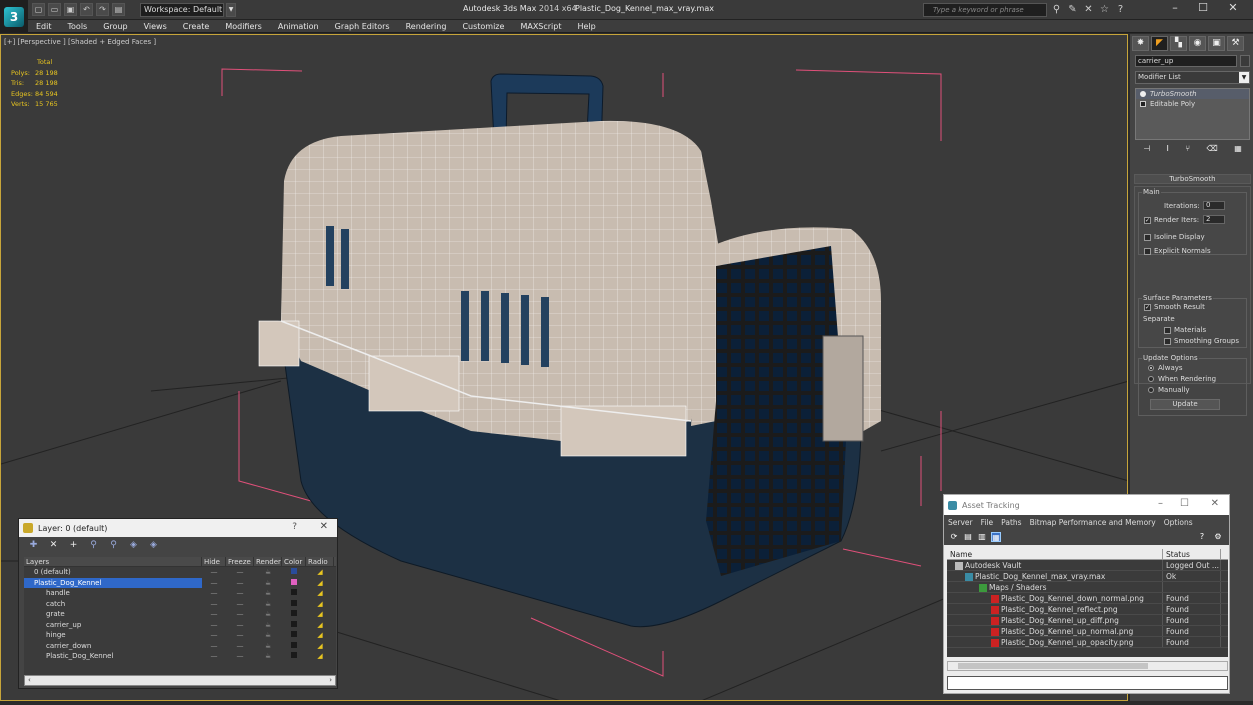  Describe the element at coordinates (362, 26) in the screenshot. I see `menu-graph-editors: Graph Editors` at that location.